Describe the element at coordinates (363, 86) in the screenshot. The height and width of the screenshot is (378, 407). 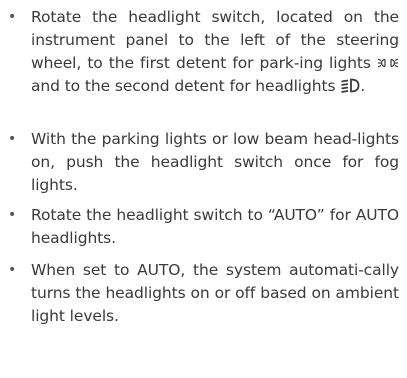
I see `item-text-part: .` at that location.